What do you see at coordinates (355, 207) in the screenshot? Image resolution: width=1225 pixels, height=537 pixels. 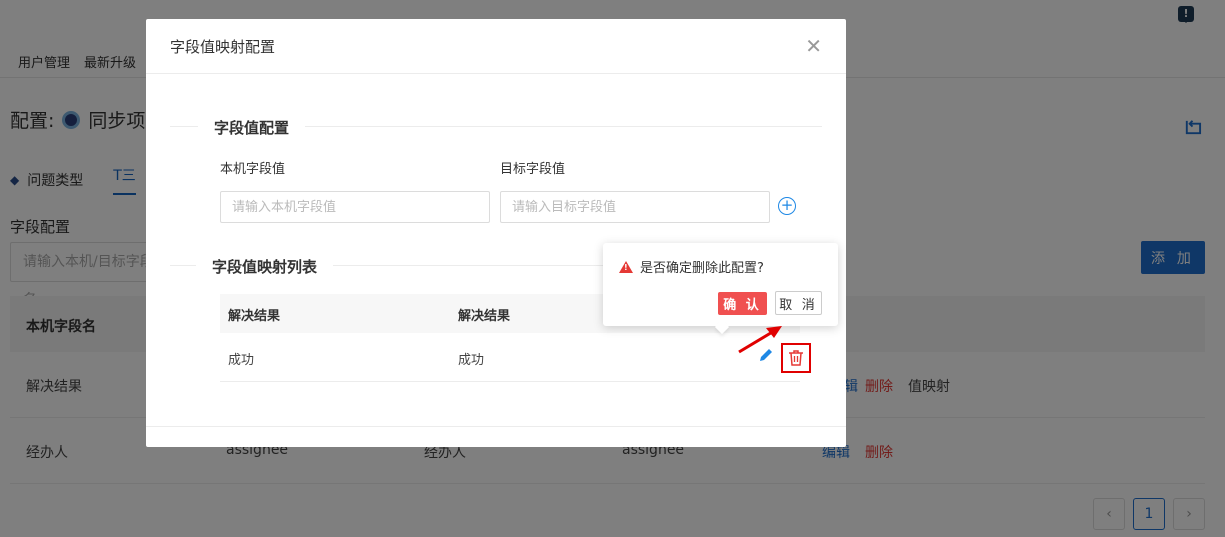 I see `local-value-input` at bounding box center [355, 207].